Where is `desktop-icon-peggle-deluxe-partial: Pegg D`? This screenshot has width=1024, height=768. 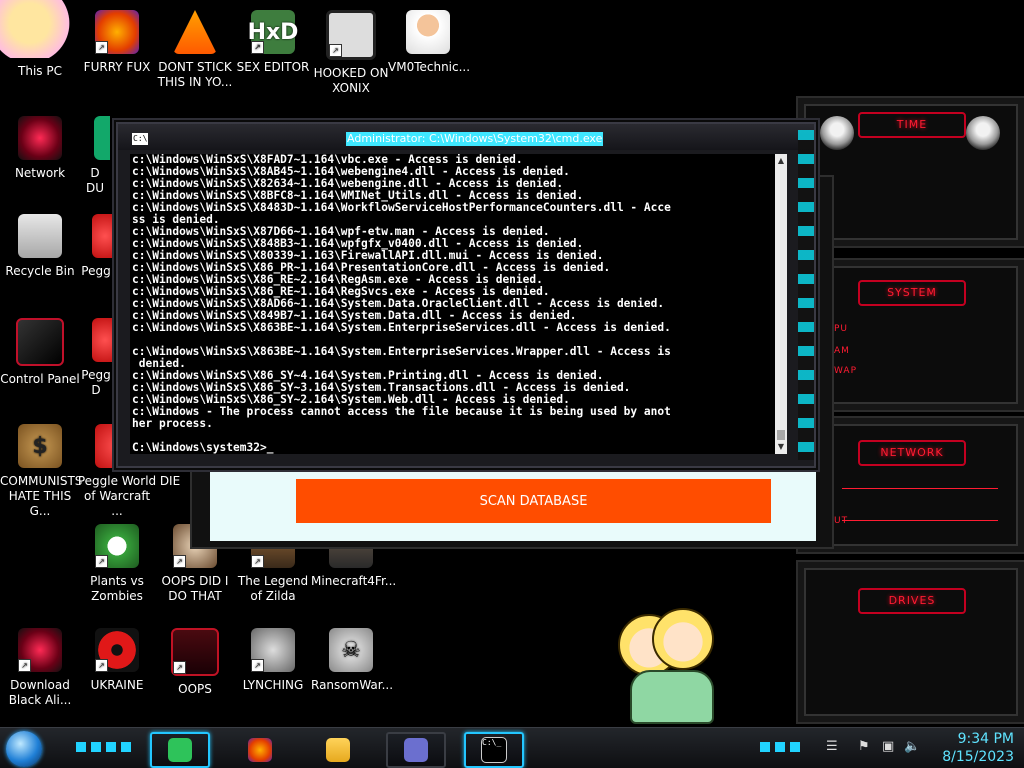 desktop-icon-peggle-deluxe-partial: Pegg D is located at coordinates (96, 356).